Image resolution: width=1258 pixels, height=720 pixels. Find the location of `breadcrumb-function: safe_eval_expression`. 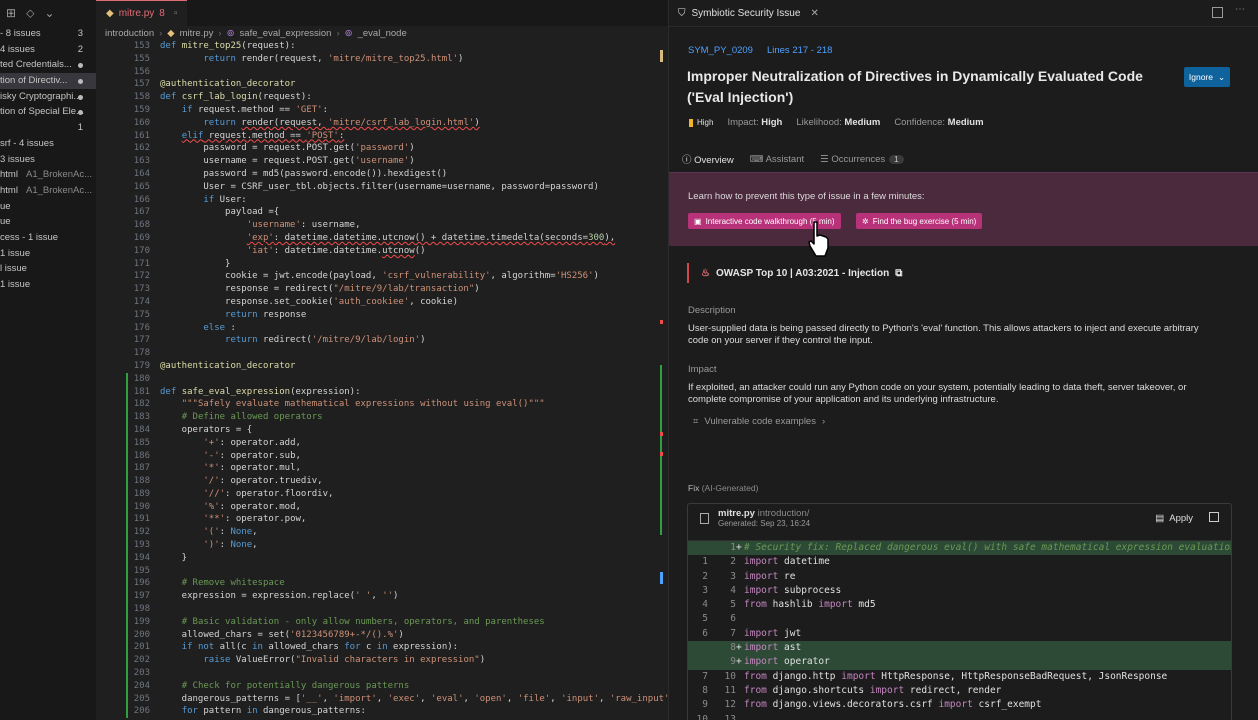

breadcrumb-function: safe_eval_expression is located at coordinates (286, 33).